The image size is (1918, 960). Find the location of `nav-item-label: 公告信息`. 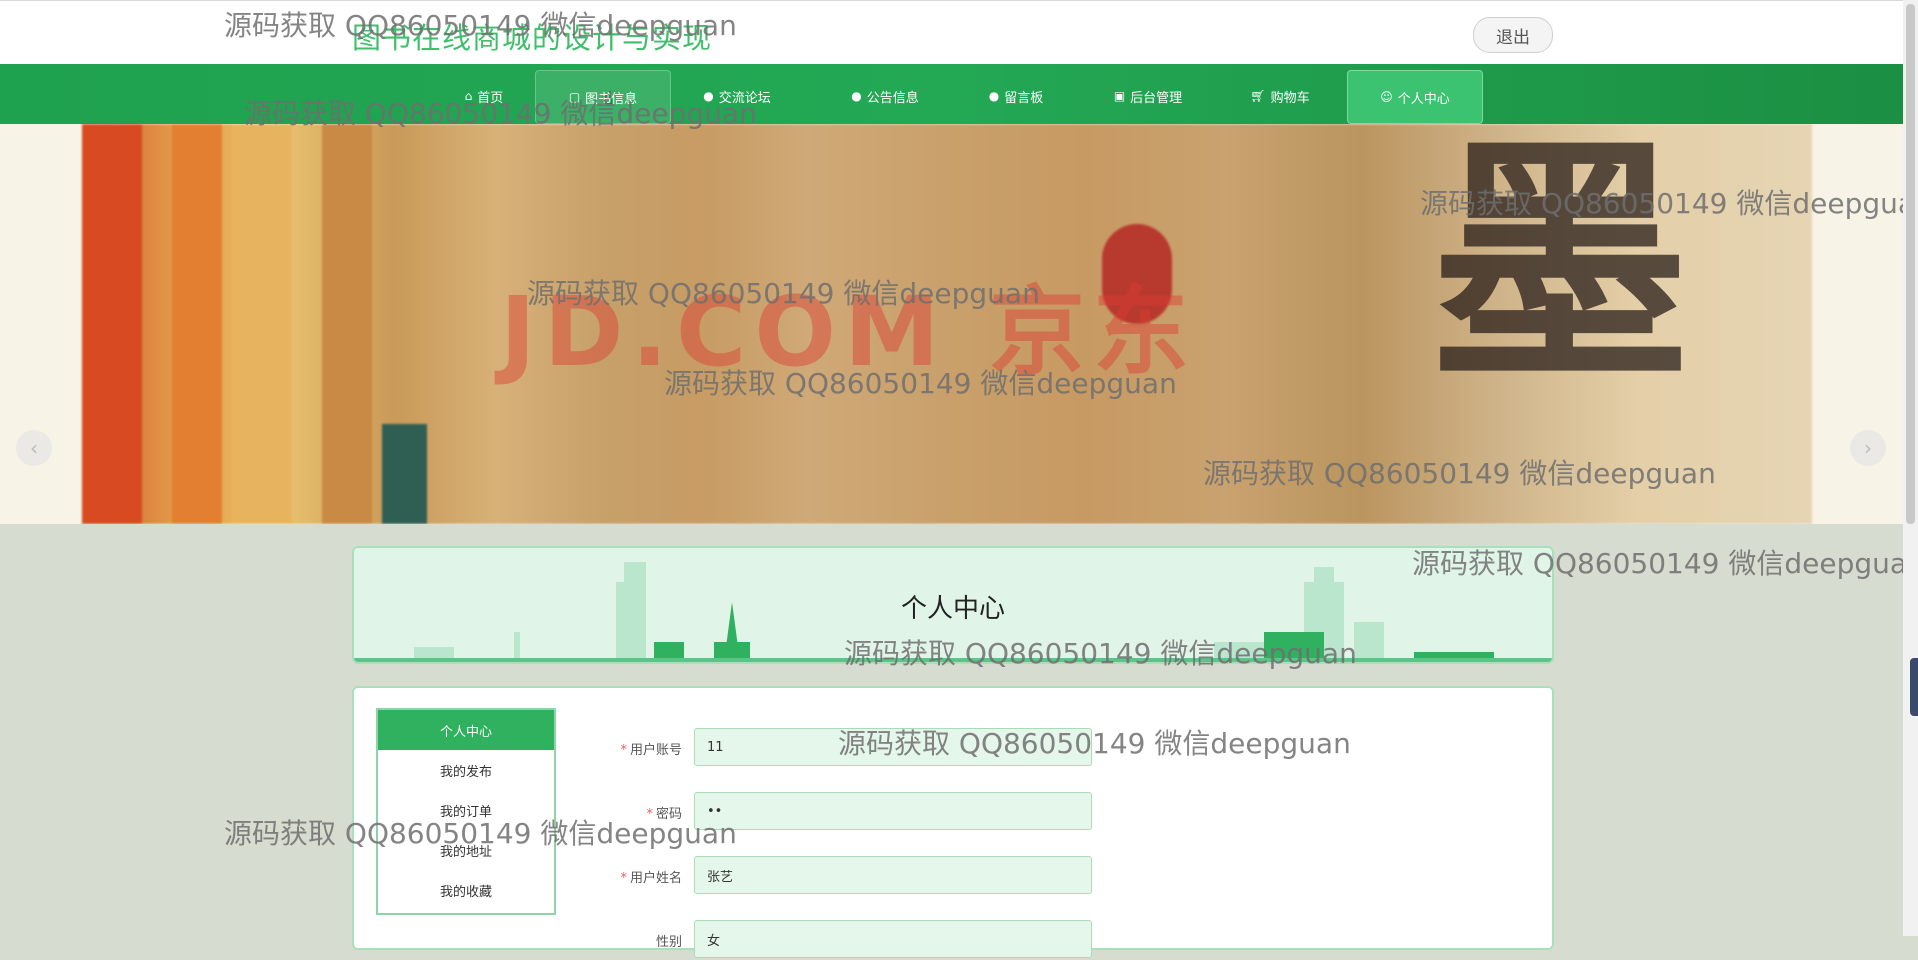

nav-item-label: 公告信息 is located at coordinates (892, 98).